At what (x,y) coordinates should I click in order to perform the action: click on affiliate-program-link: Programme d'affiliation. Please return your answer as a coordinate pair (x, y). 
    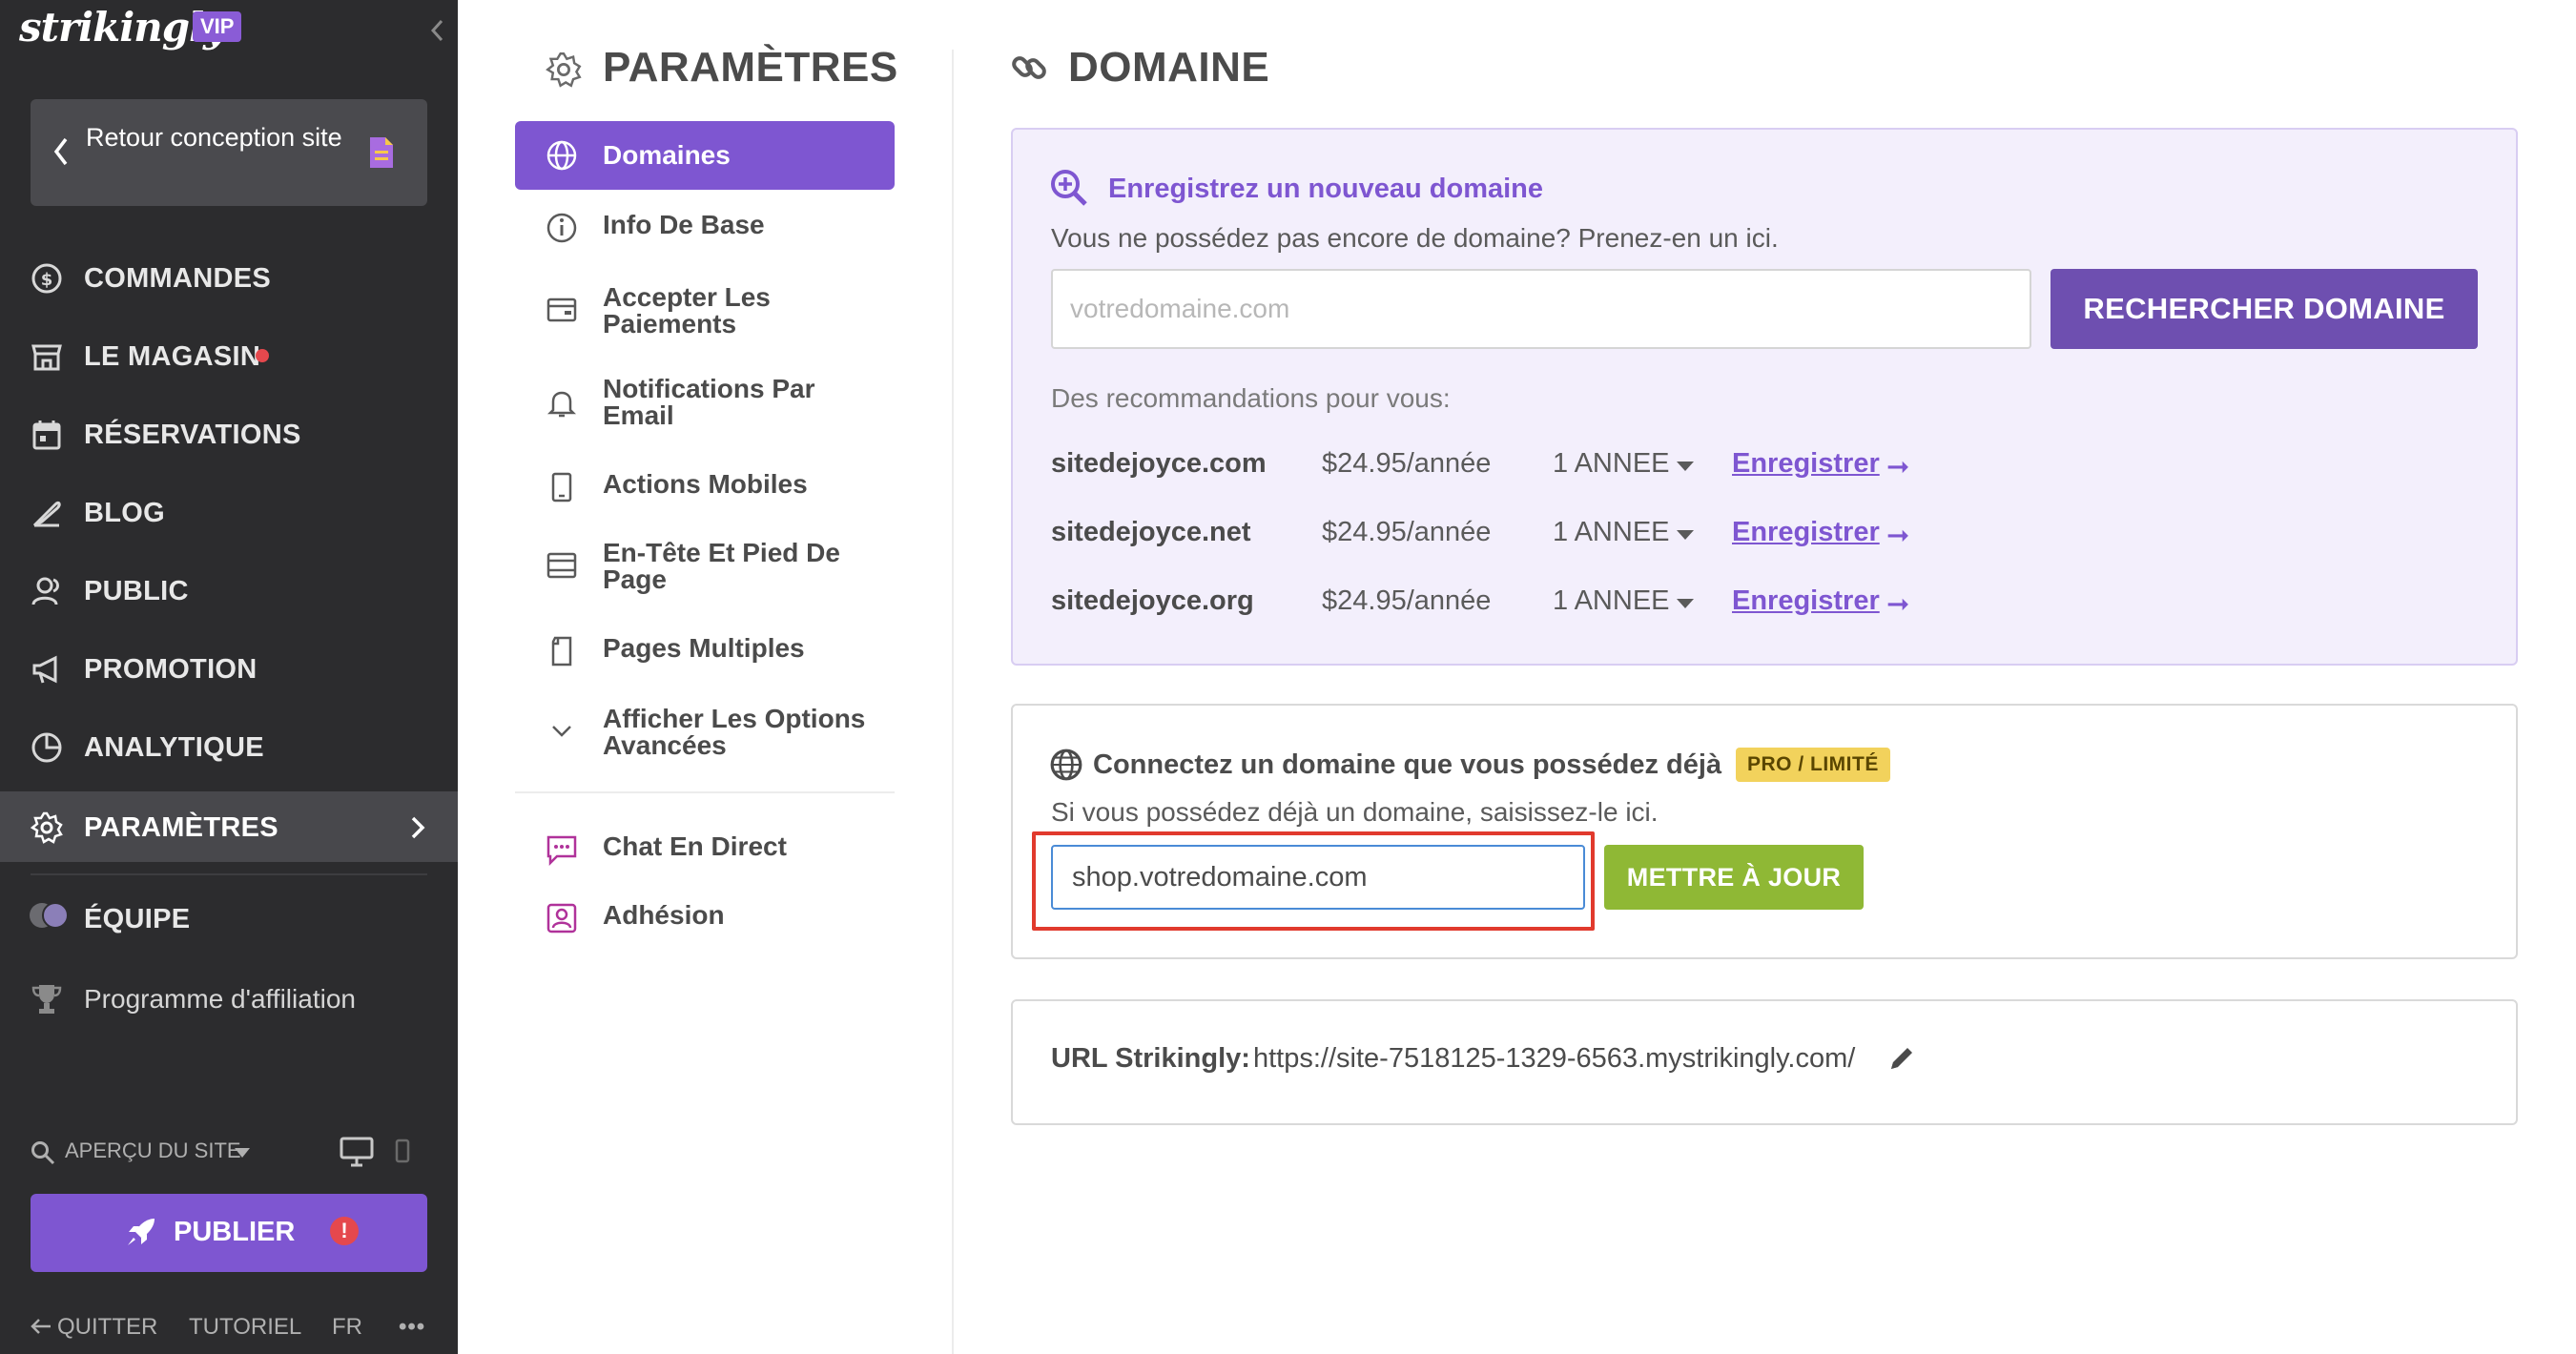
    Looking at the image, I should click on (220, 1000).